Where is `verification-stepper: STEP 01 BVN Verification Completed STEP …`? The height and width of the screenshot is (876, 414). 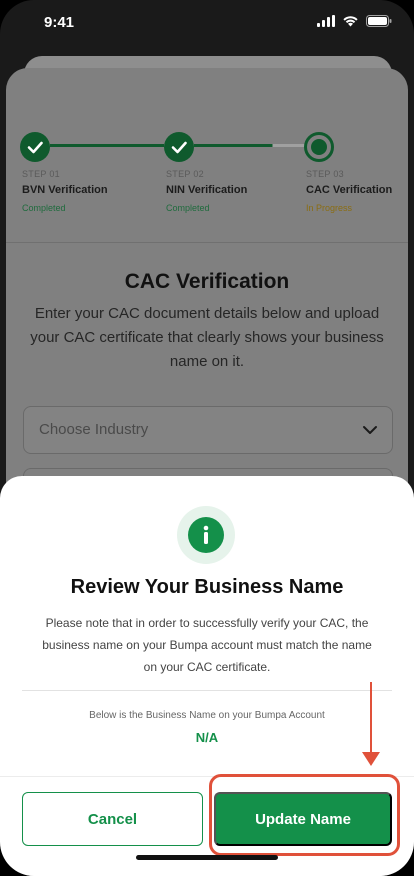
verification-stepper: STEP 01 BVN Verification Completed STEP … is located at coordinates (207, 177).